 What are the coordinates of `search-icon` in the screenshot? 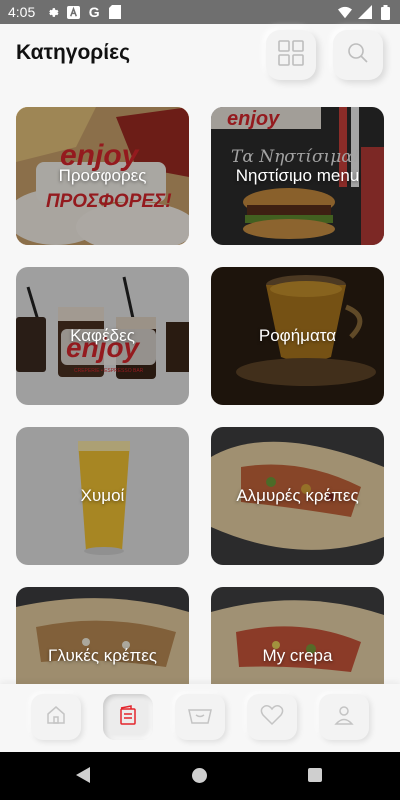 It's located at (358, 55).